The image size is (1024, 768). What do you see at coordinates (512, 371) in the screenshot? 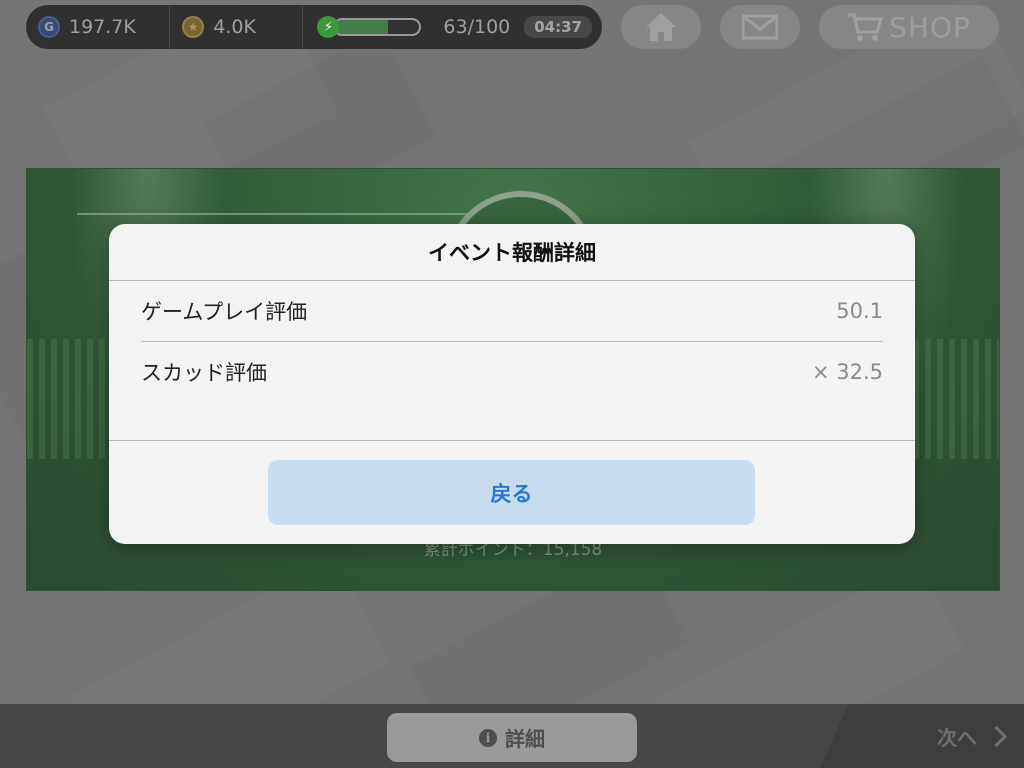
I see `detail-row-squad: スカッド評価 × 32.5` at bounding box center [512, 371].